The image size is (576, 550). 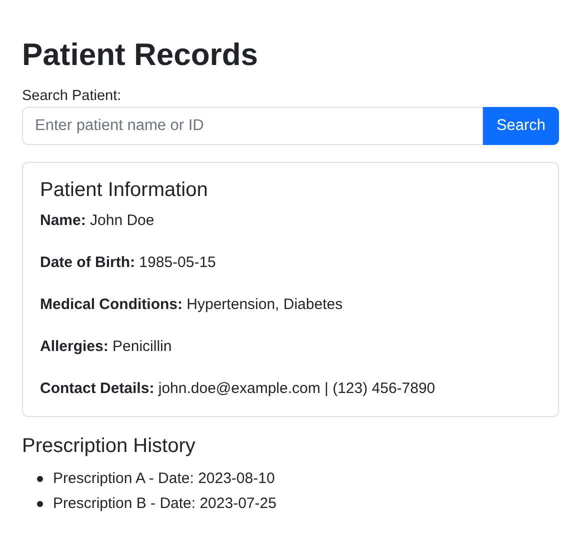 I want to click on prescription-item: Prescription B - Date: 2023-07-25, so click(x=164, y=504).